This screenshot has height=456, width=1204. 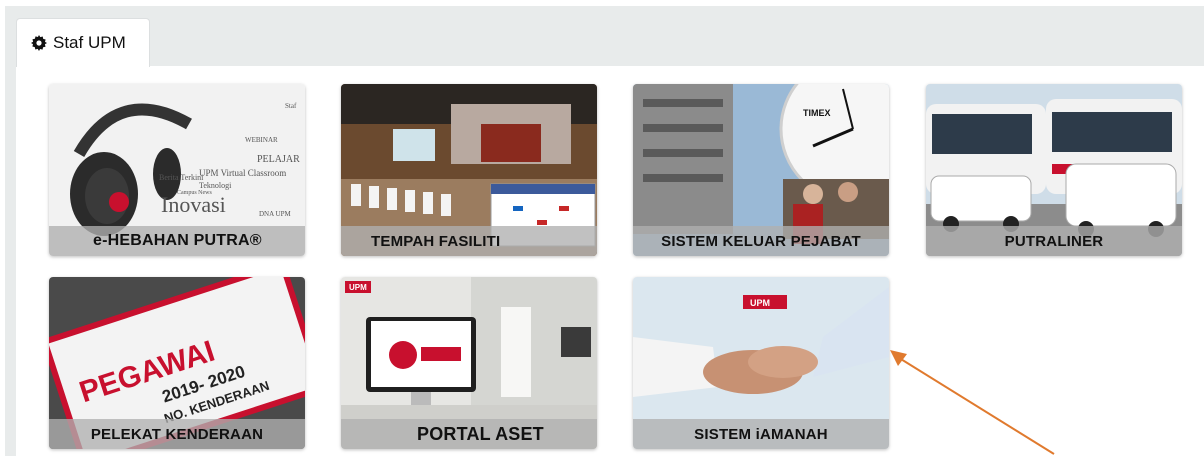 I want to click on tile-putraliner: PUTRALINER, so click(x=1054, y=170).